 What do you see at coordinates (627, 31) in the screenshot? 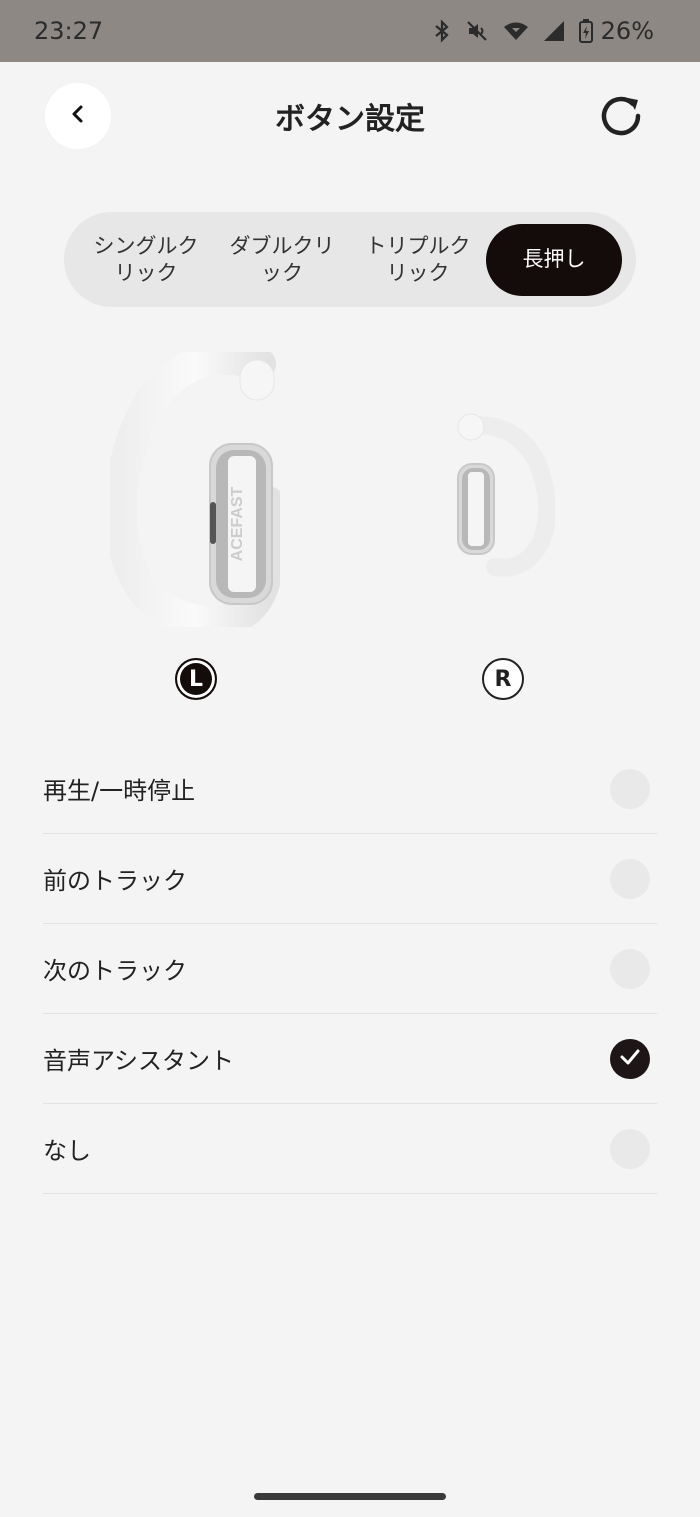
I see `battery-percent: 26%` at bounding box center [627, 31].